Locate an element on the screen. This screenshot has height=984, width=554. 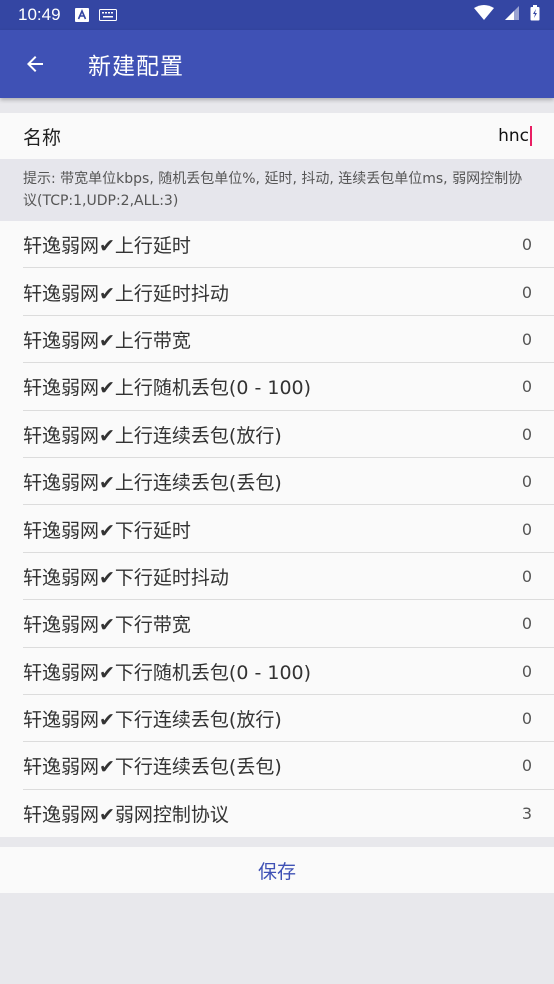
settings-row-label: 轩逸弱网✔上行连续丢包(丢包) is located at coordinates (152, 483).